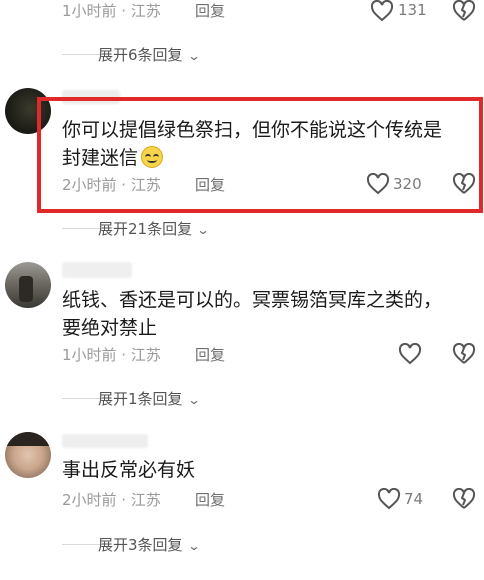  I want to click on comment-3-text: 事出反常必有妖, so click(129, 470).